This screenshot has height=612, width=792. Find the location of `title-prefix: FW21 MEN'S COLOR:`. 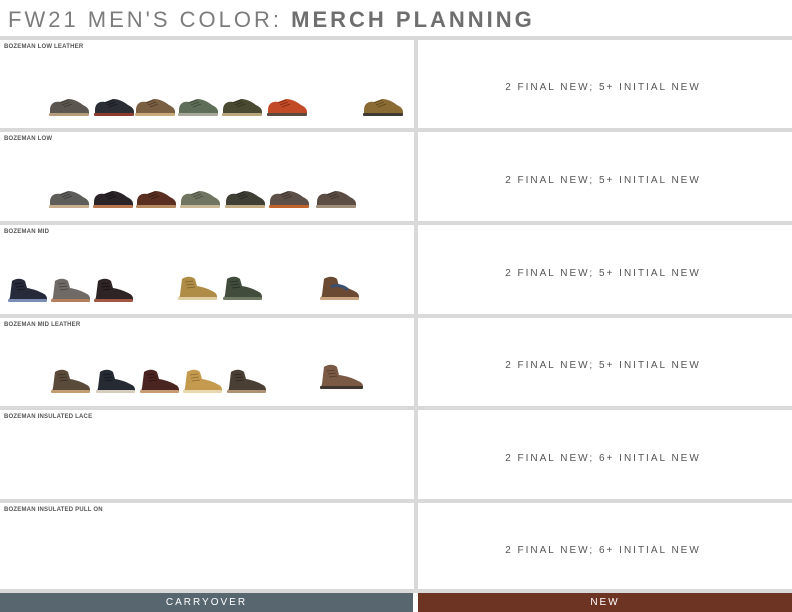

title-prefix: FW21 MEN'S COLOR: is located at coordinates (150, 19).